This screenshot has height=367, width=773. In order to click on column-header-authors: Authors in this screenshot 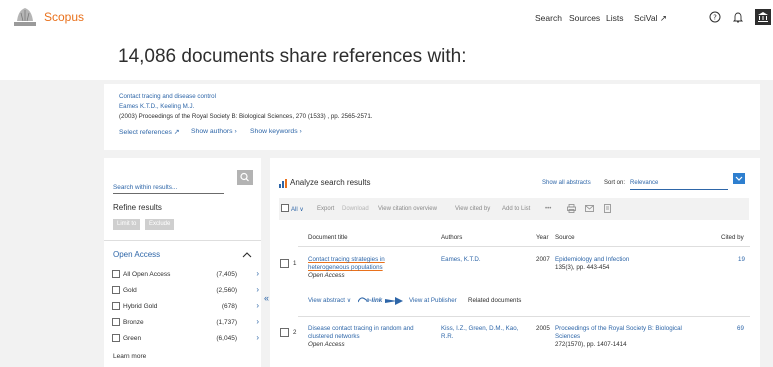, I will do `click(451, 237)`.